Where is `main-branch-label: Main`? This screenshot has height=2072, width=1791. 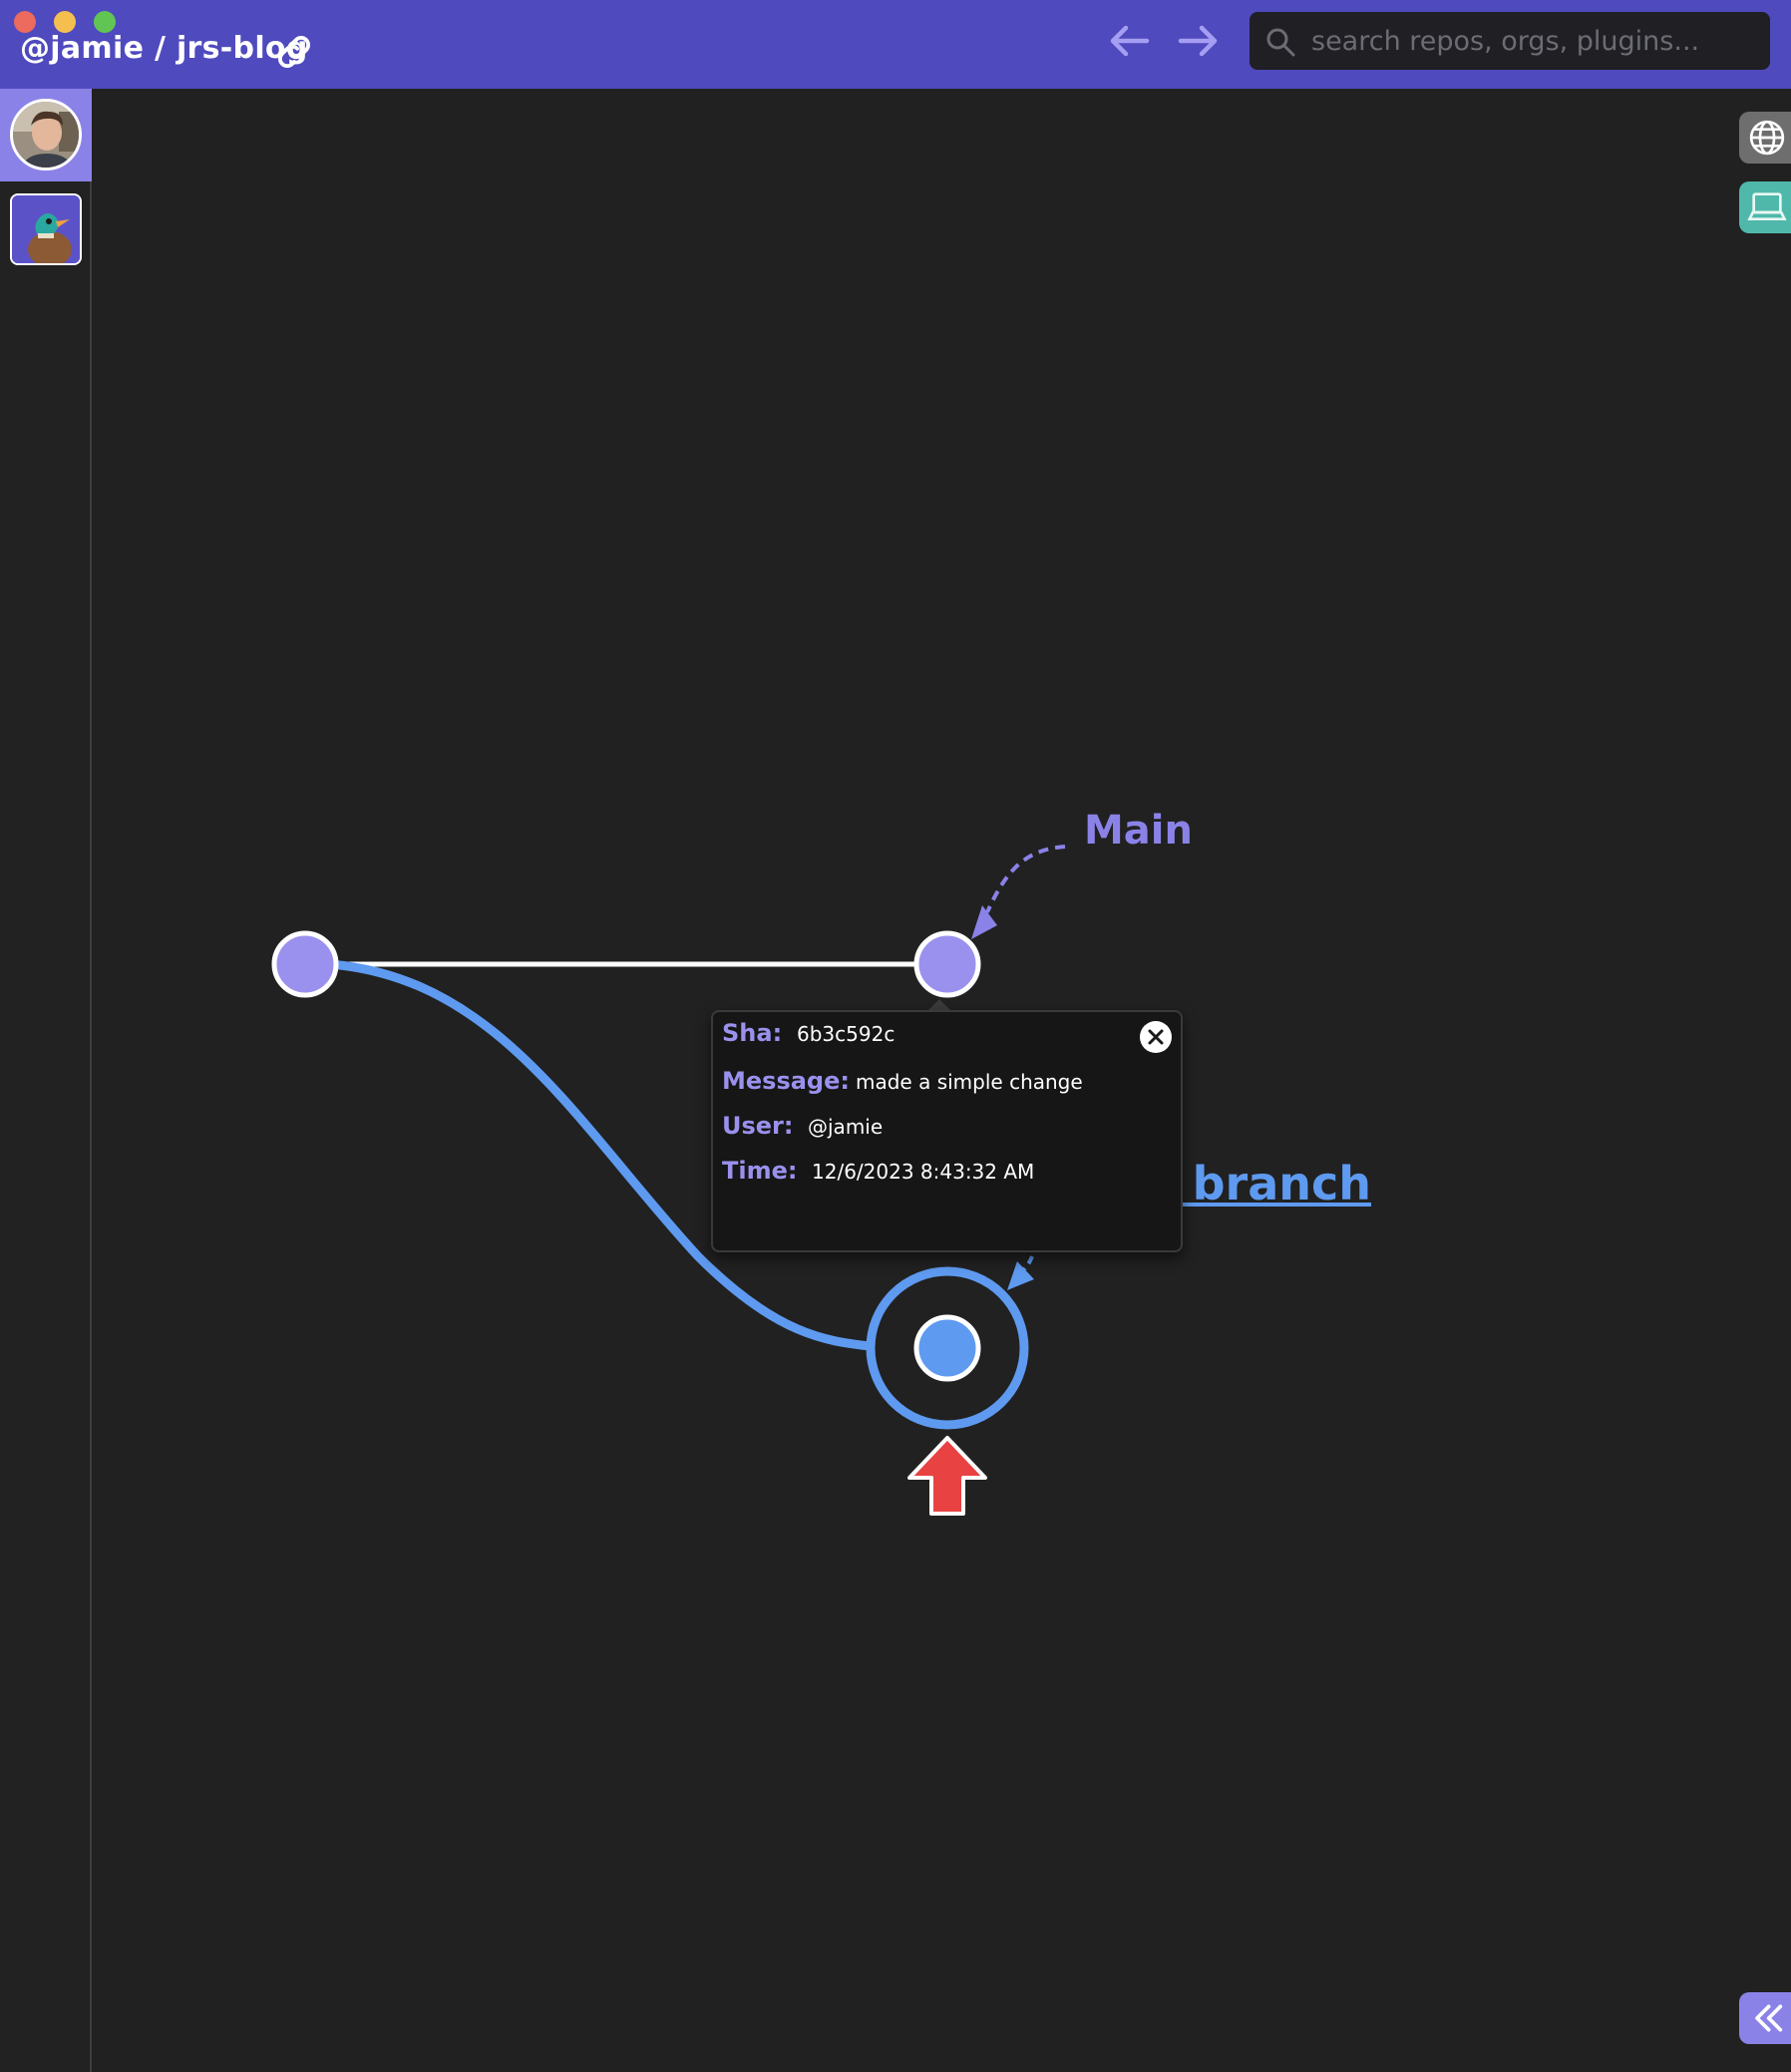
main-branch-label: Main is located at coordinates (1138, 831).